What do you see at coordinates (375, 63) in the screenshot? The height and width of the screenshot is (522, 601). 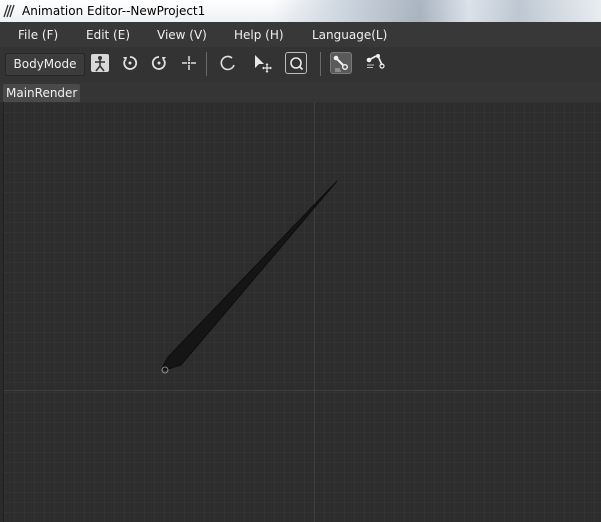 I see `bone-link-icon` at bounding box center [375, 63].